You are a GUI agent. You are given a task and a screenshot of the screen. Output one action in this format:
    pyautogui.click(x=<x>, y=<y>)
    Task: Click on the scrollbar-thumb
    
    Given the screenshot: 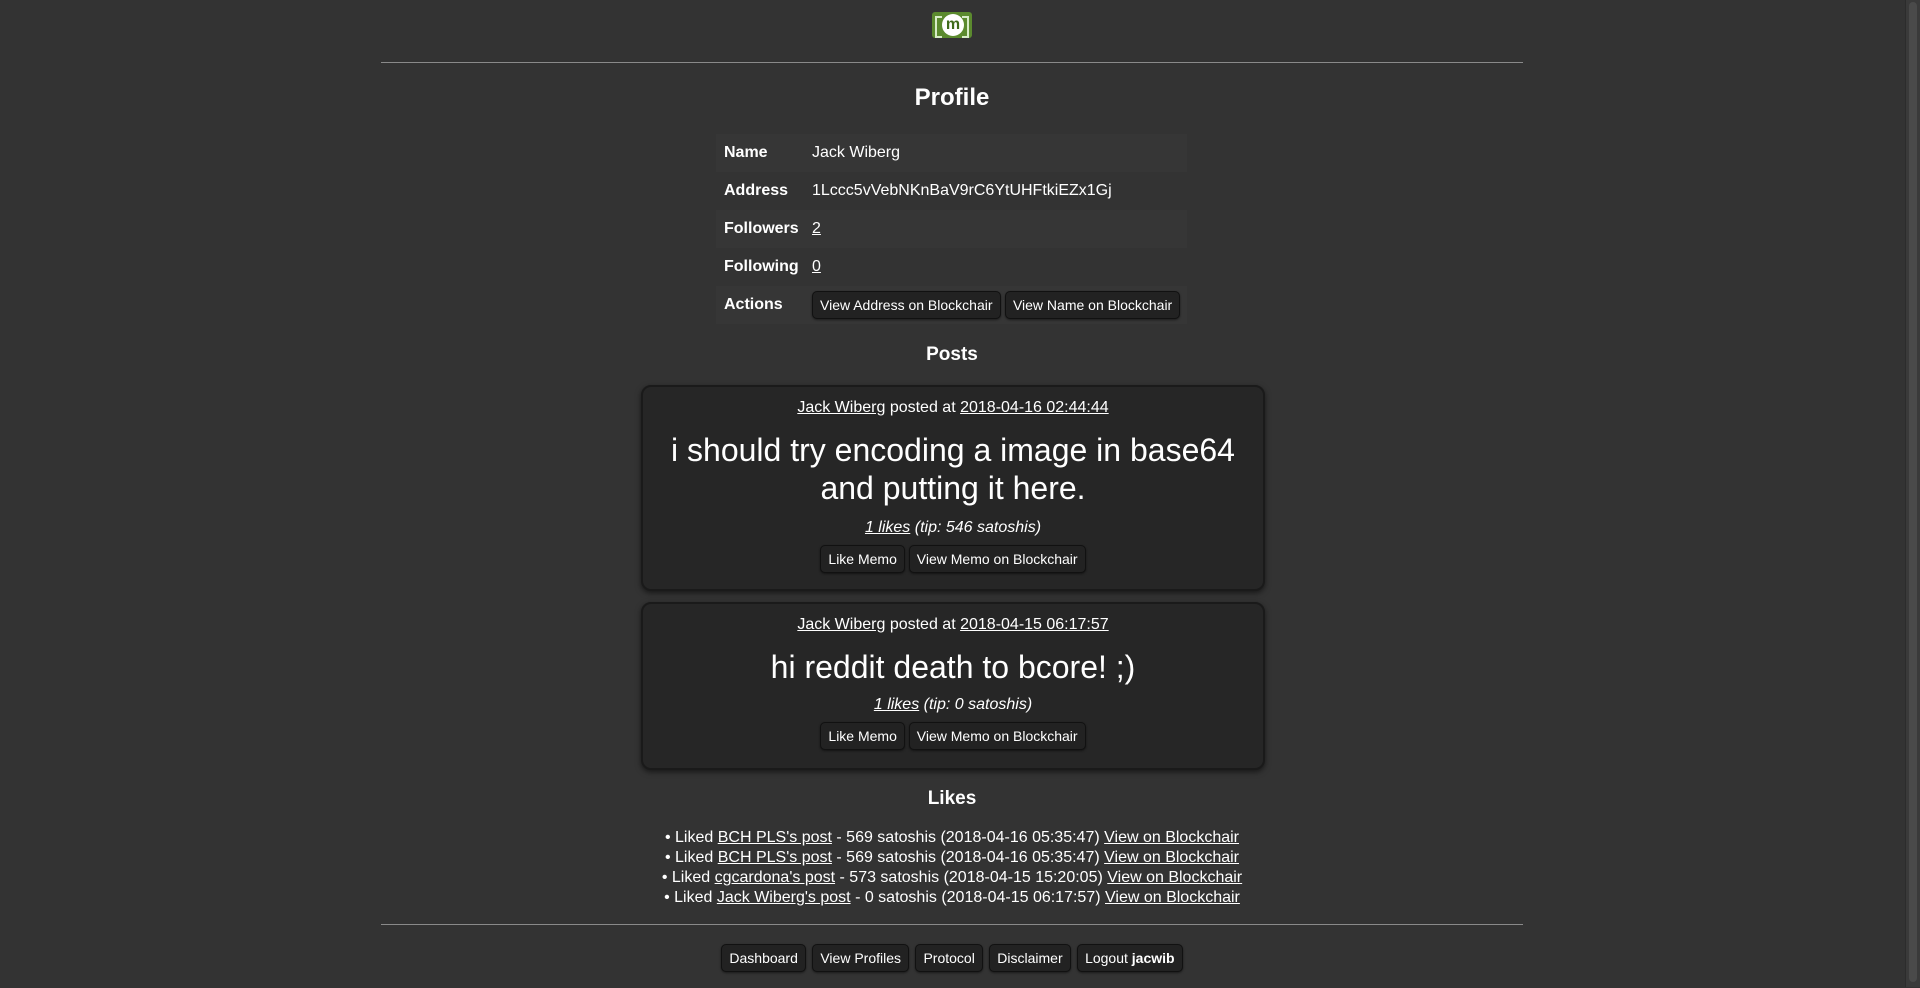 What is the action you would take?
    pyautogui.click(x=1913, y=492)
    